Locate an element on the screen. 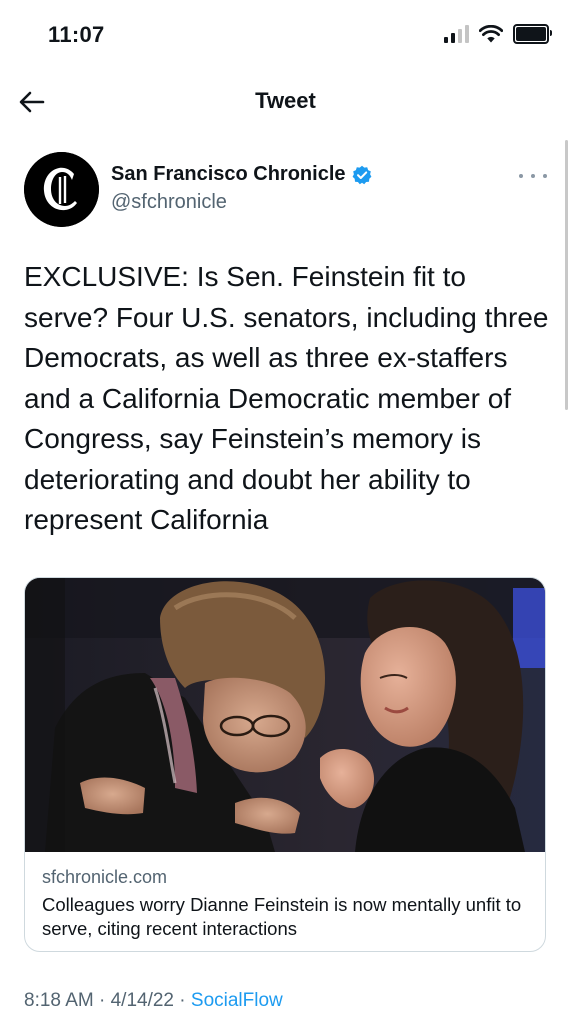 The height and width of the screenshot is (1023, 571). author-handle: @sfchronicle is located at coordinates (169, 202).